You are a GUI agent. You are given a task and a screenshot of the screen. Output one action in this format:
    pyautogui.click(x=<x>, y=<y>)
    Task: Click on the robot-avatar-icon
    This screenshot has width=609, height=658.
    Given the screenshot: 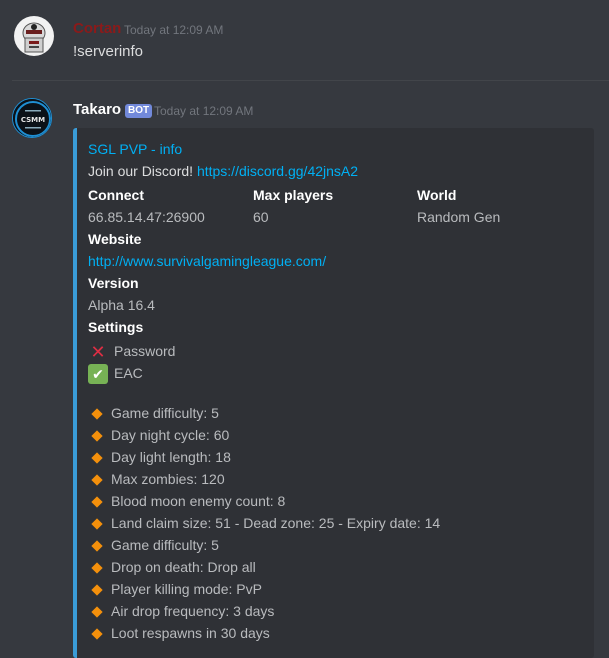 What is the action you would take?
    pyautogui.click(x=34, y=36)
    